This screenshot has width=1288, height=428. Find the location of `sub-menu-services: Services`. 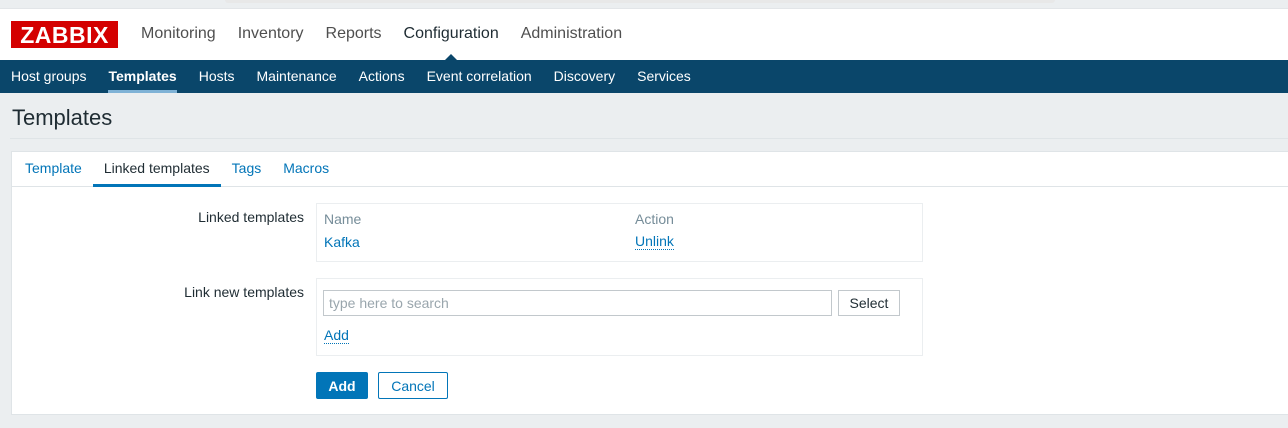

sub-menu-services: Services is located at coordinates (664, 76).